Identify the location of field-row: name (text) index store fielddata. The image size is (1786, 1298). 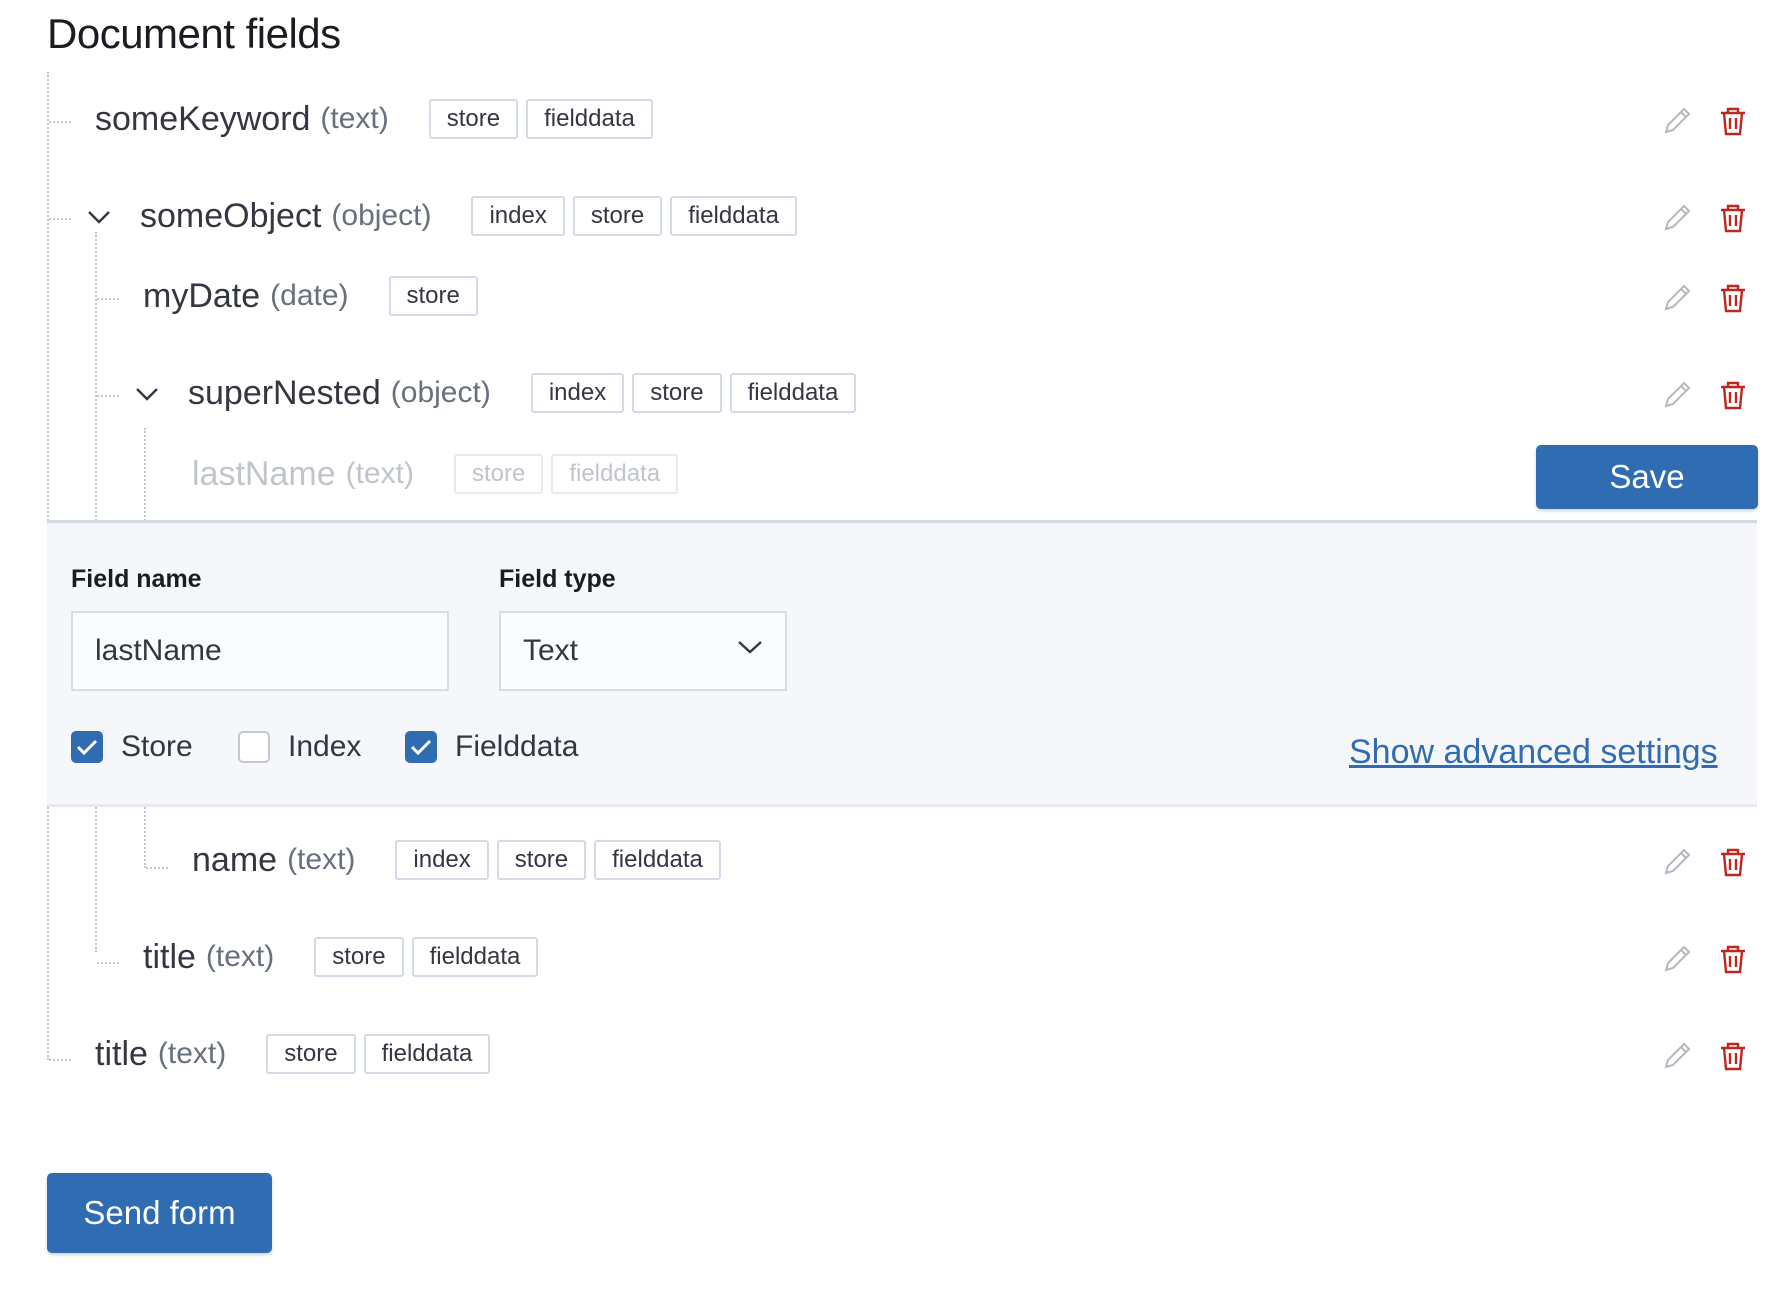
(460, 860).